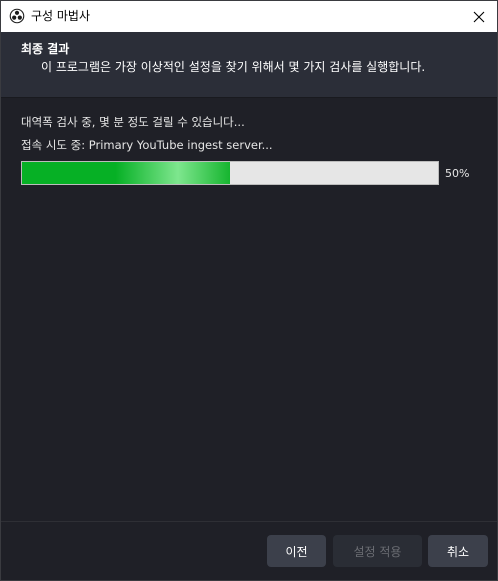 This screenshot has height=581, width=498. I want to click on obs-logo-icon, so click(17, 16).